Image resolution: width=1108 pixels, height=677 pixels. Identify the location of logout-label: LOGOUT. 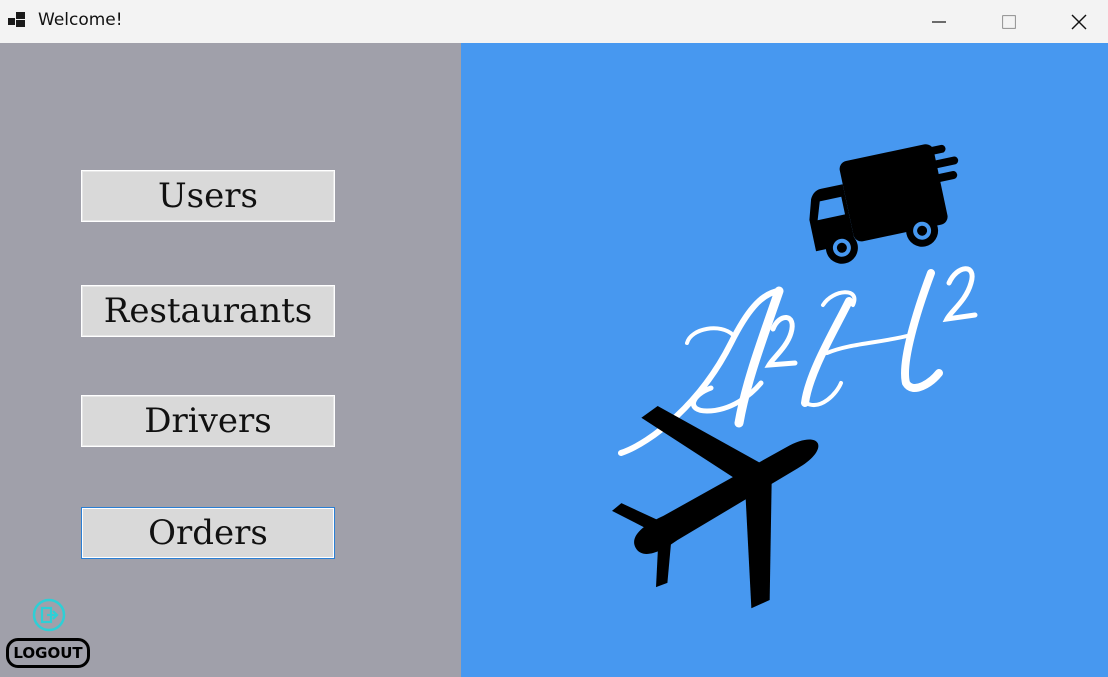
(48, 653).